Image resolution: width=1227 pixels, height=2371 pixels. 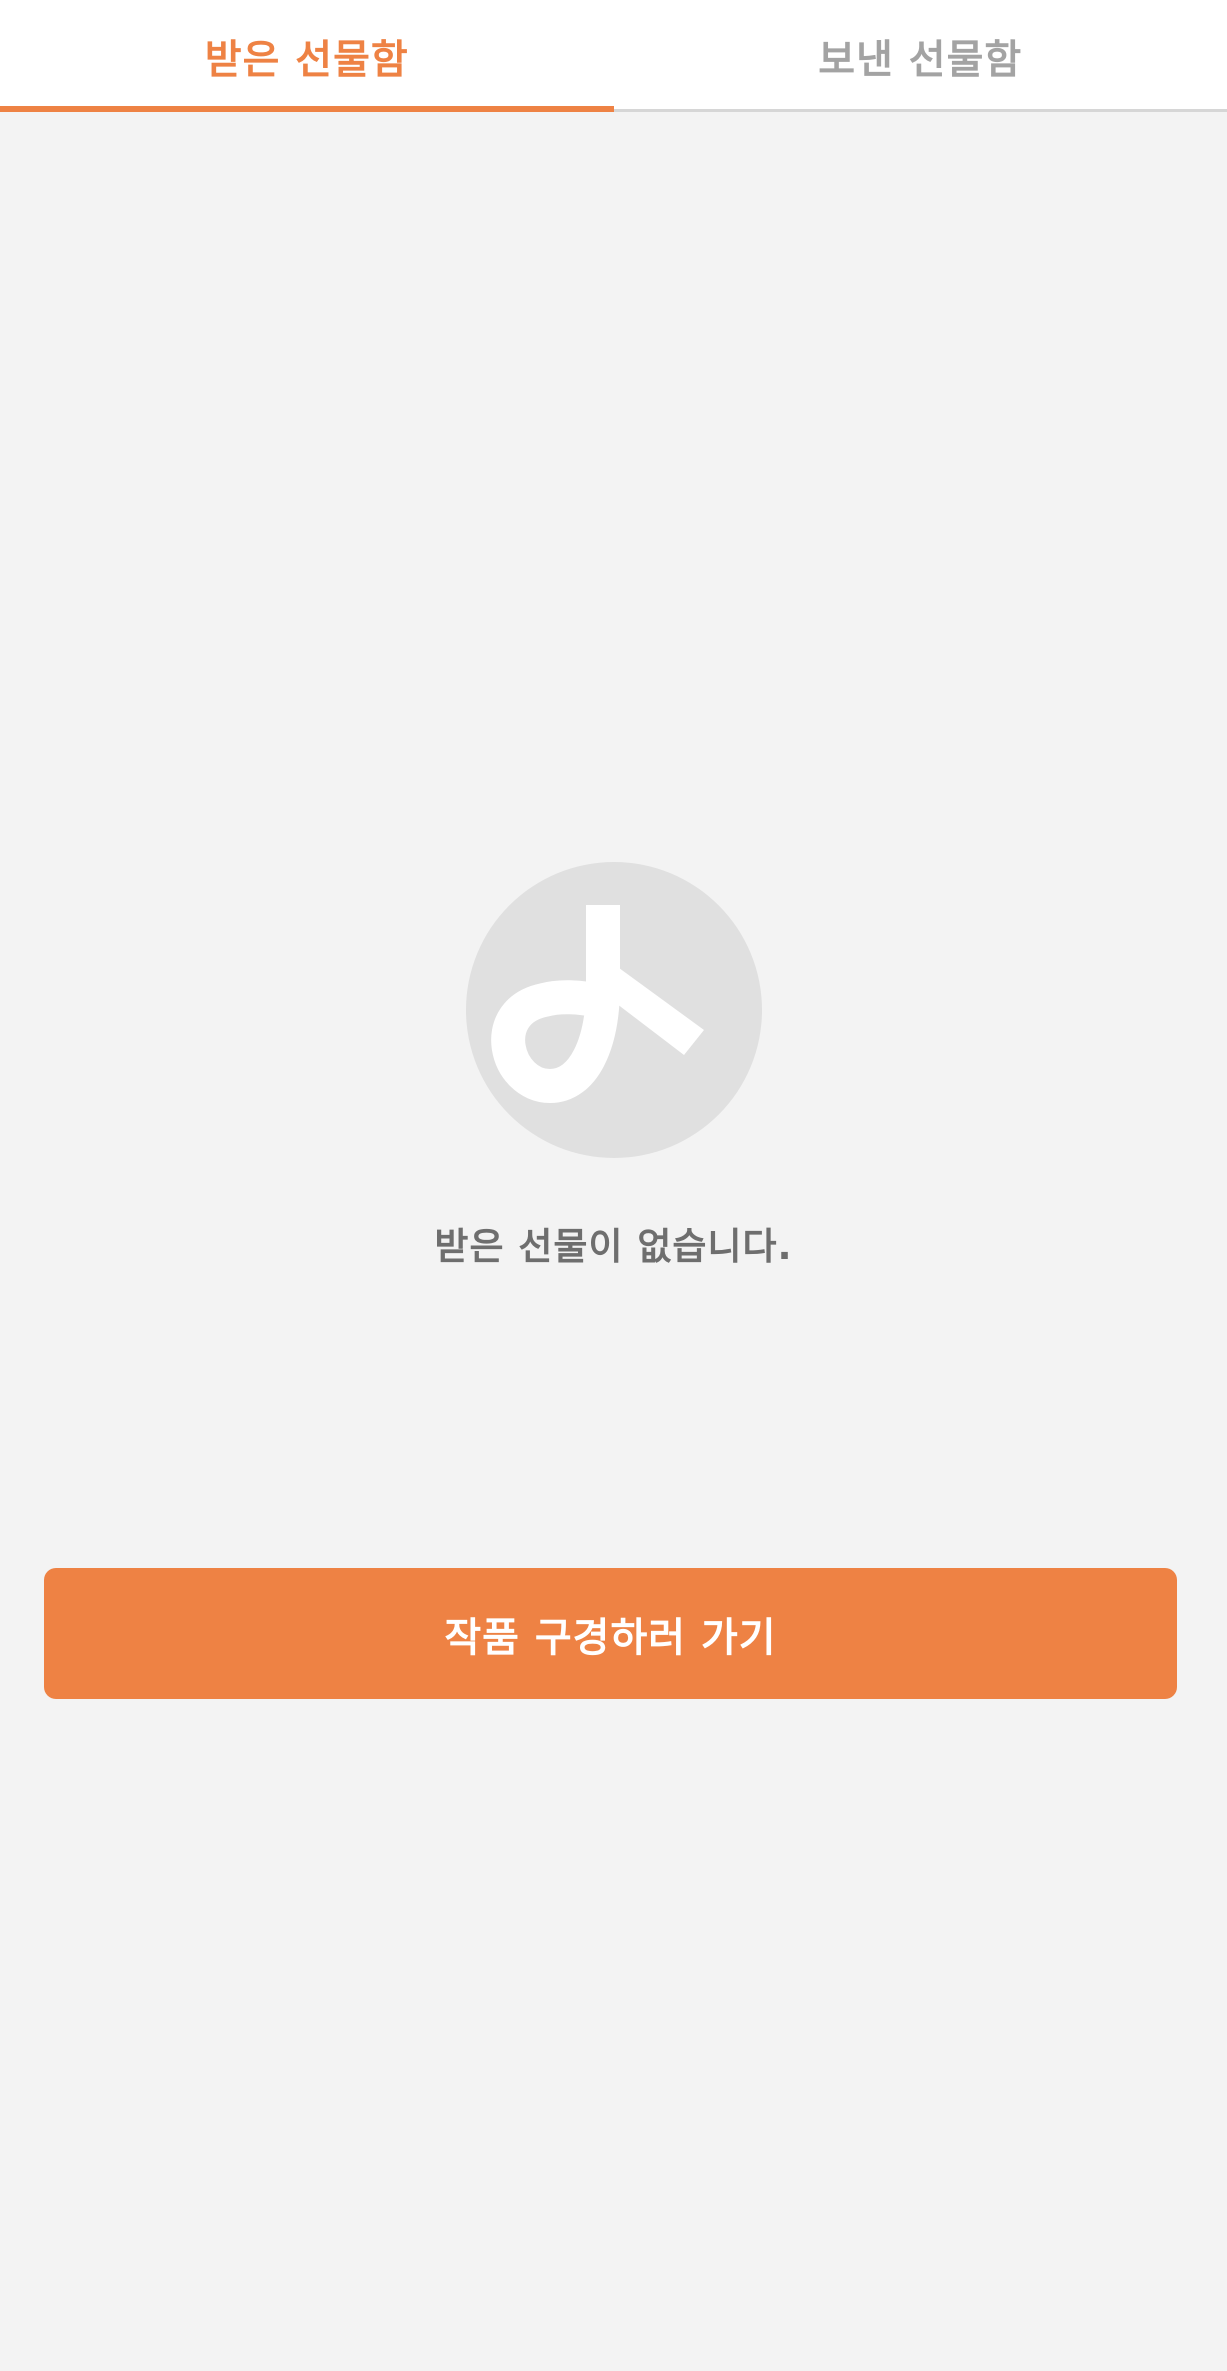 I want to click on empty-message: 받은 선물이 없습니다., so click(x=613, y=1246).